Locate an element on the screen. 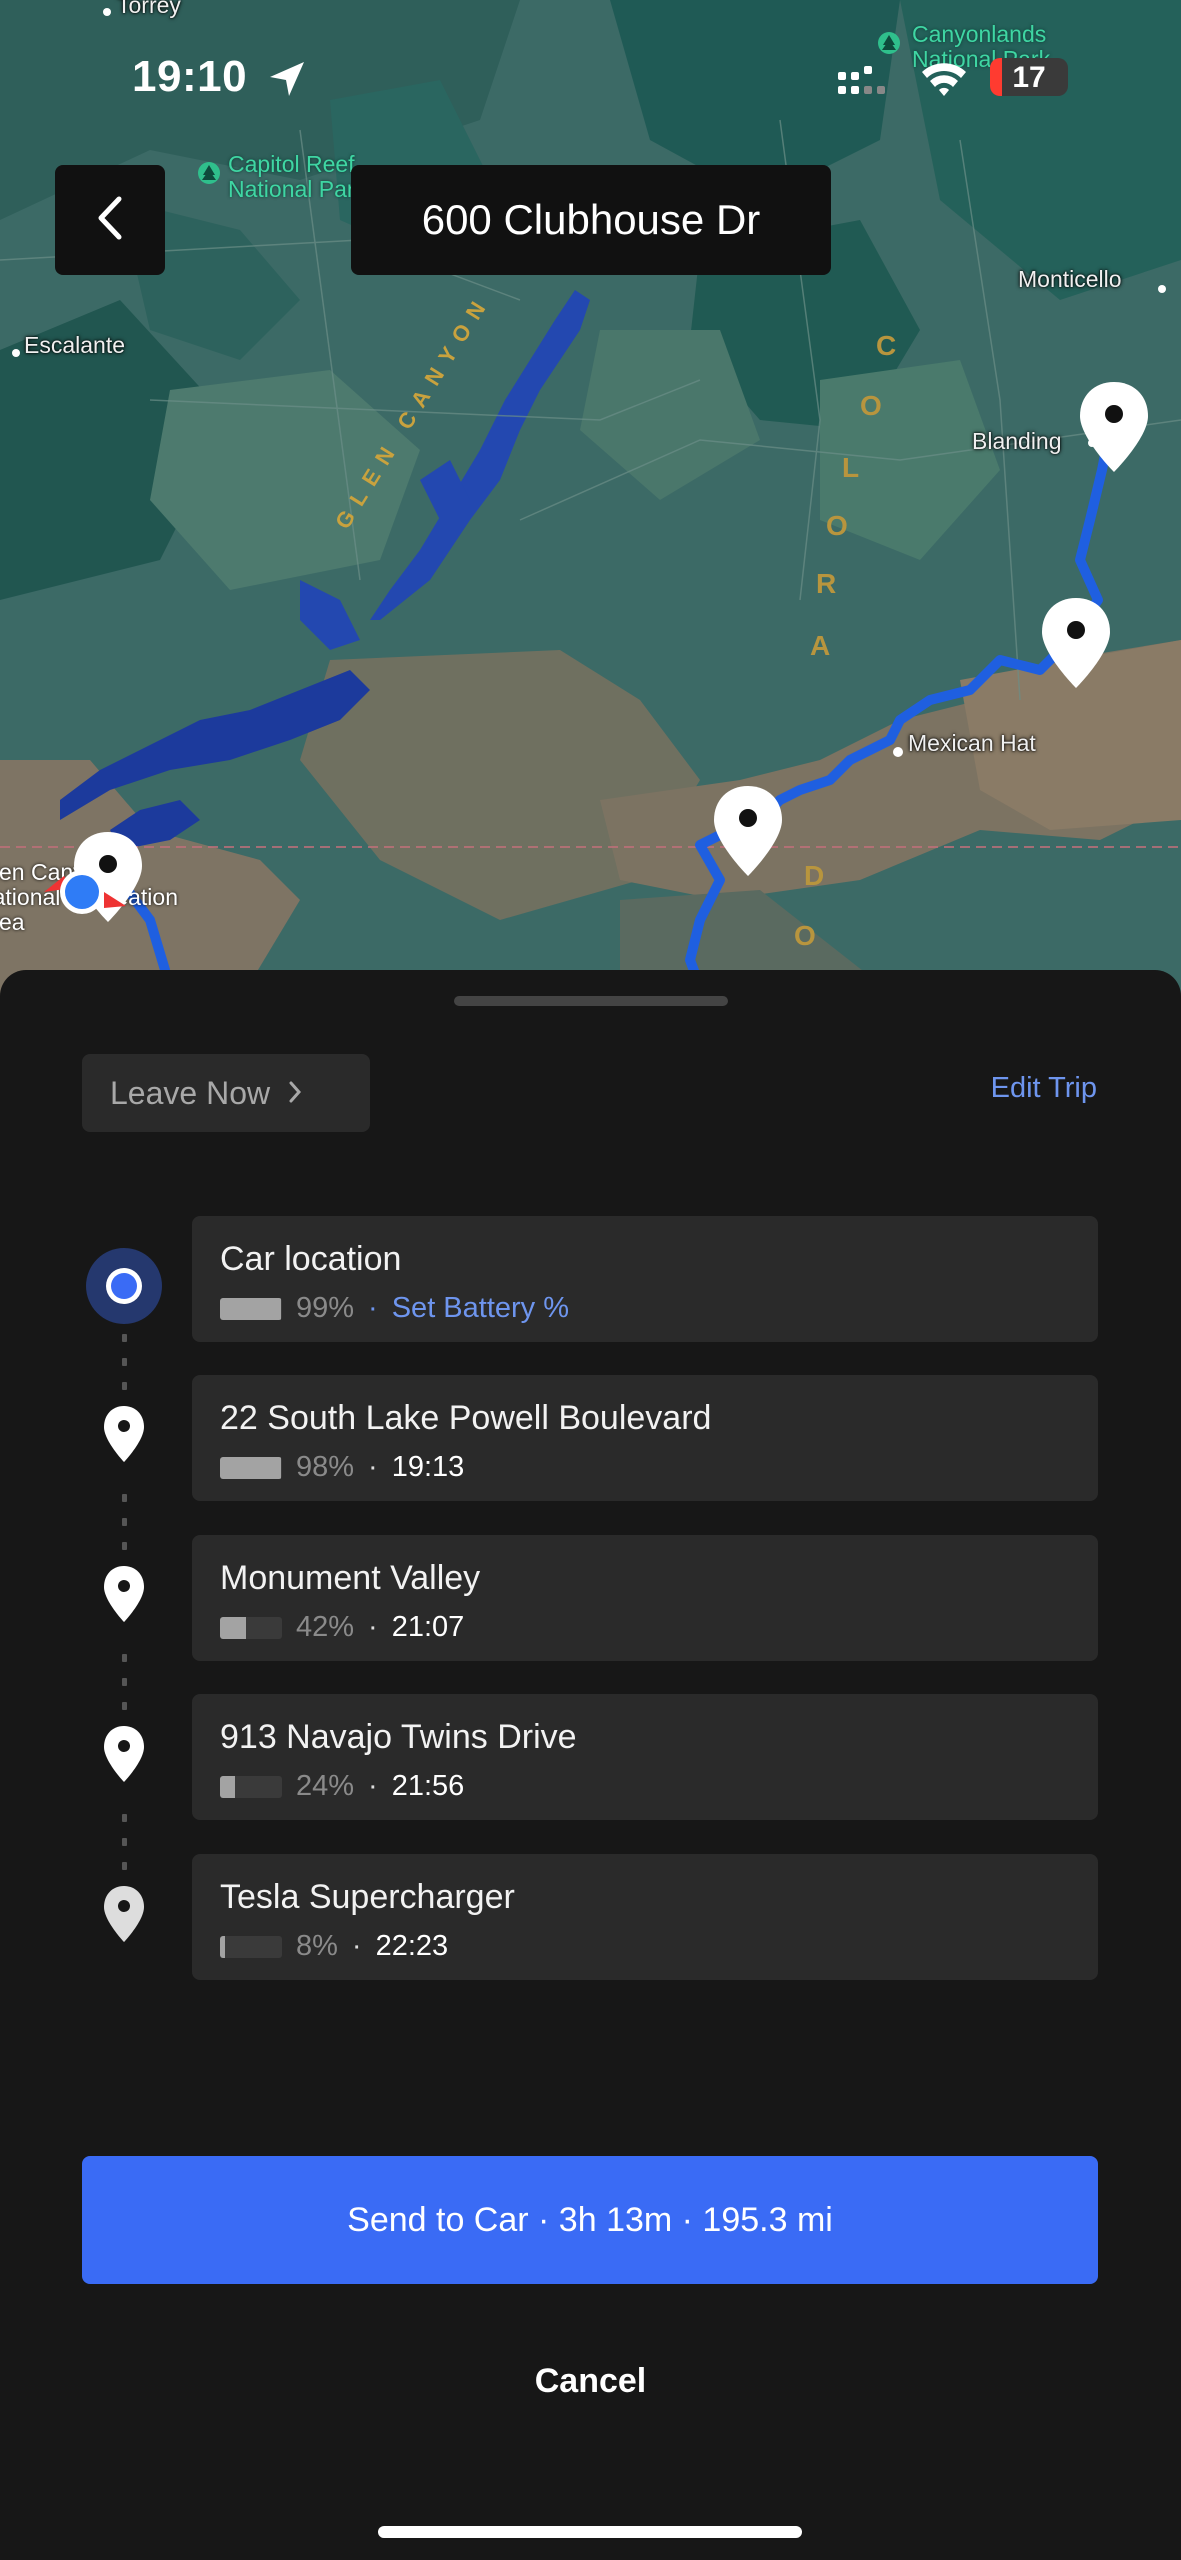 The height and width of the screenshot is (2560, 1181). sheet-grabber is located at coordinates (591, 1001).